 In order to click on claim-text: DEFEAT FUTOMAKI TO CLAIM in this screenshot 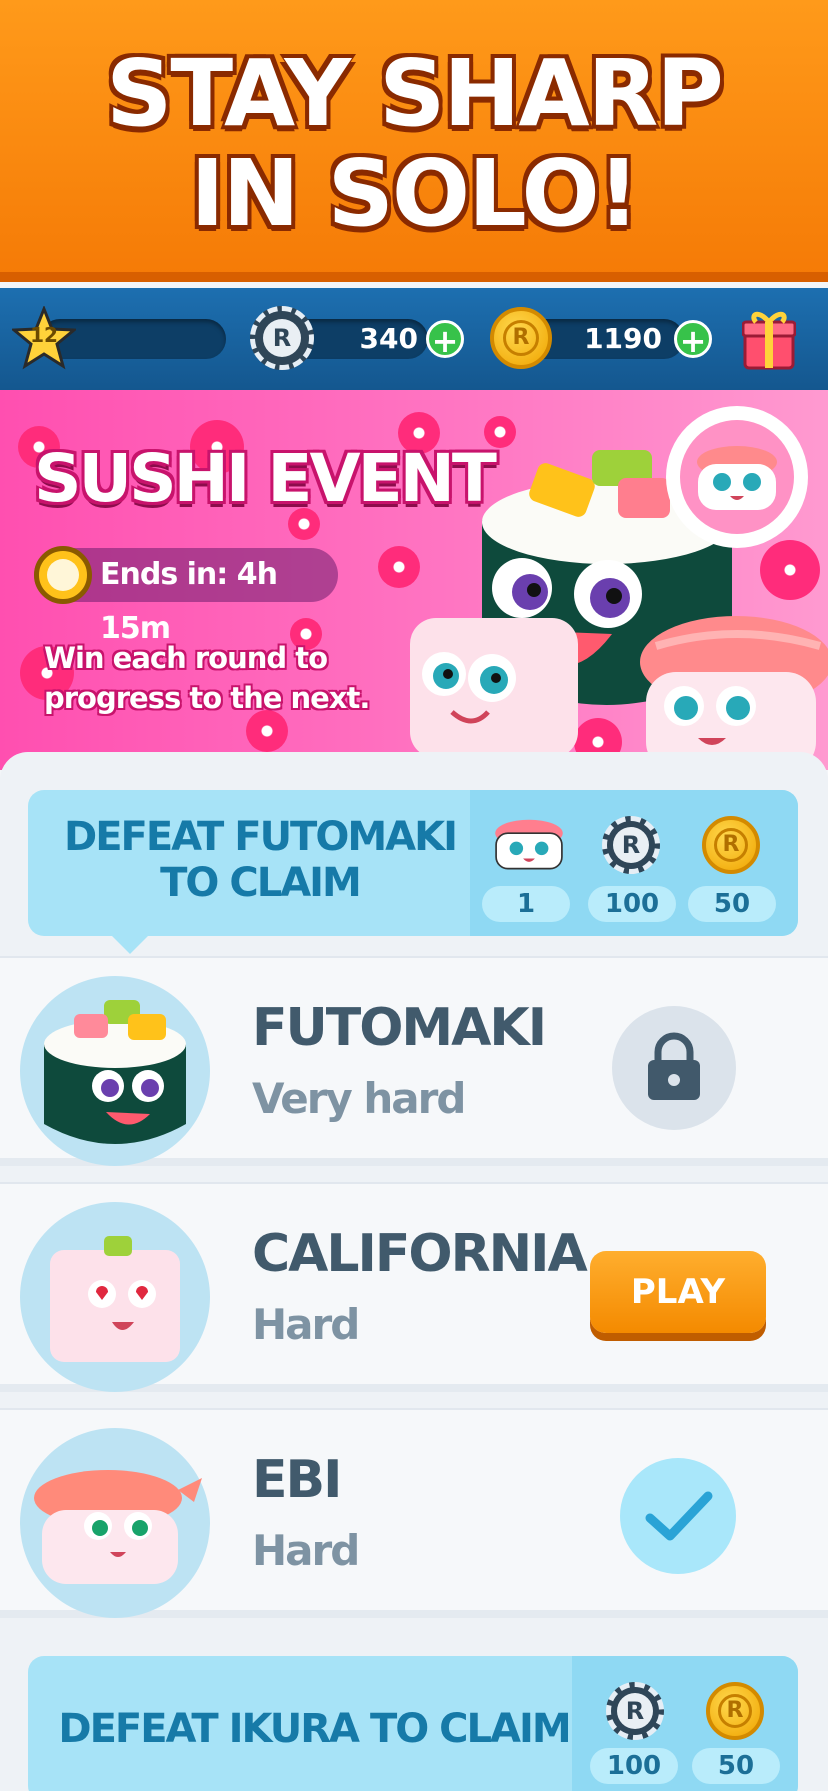, I will do `click(261, 860)`.